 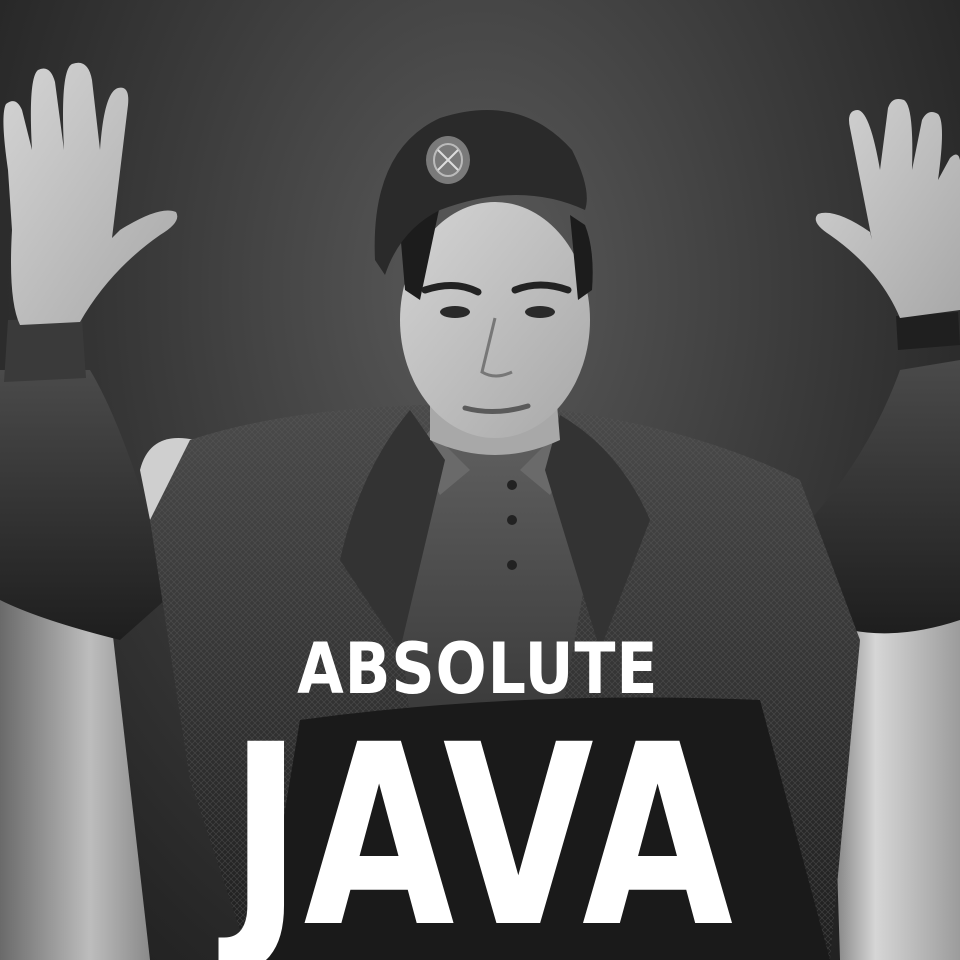 What do you see at coordinates (540, 312) in the screenshot?
I see `eye-right` at bounding box center [540, 312].